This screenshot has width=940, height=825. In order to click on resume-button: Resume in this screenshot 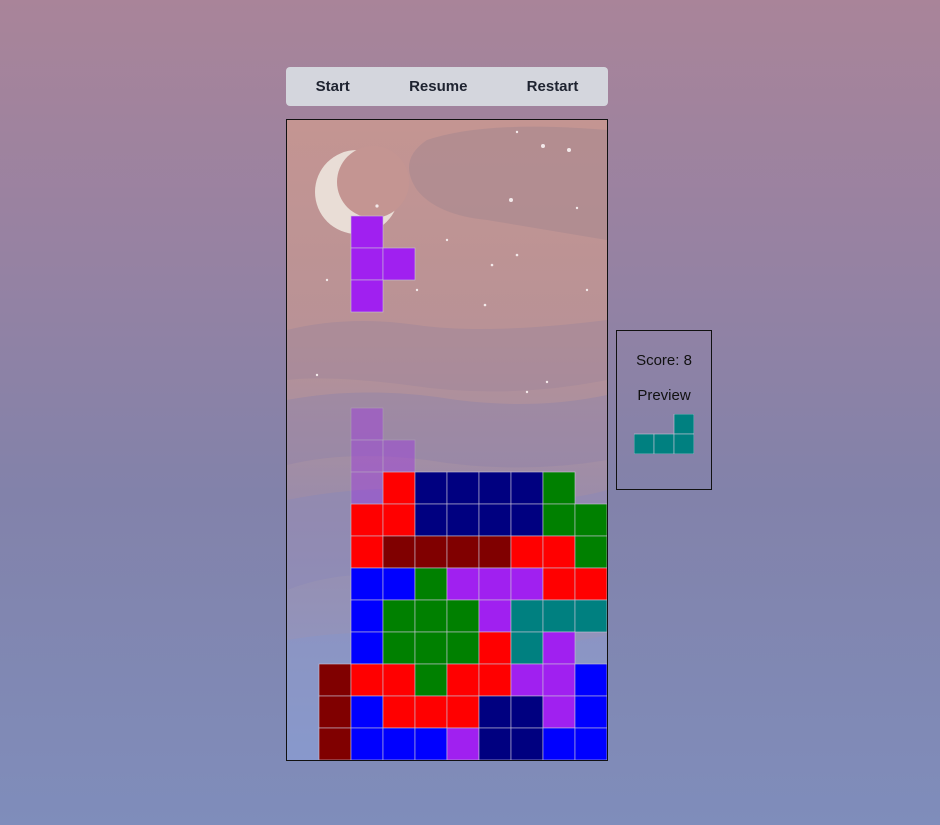, I will do `click(438, 86)`.